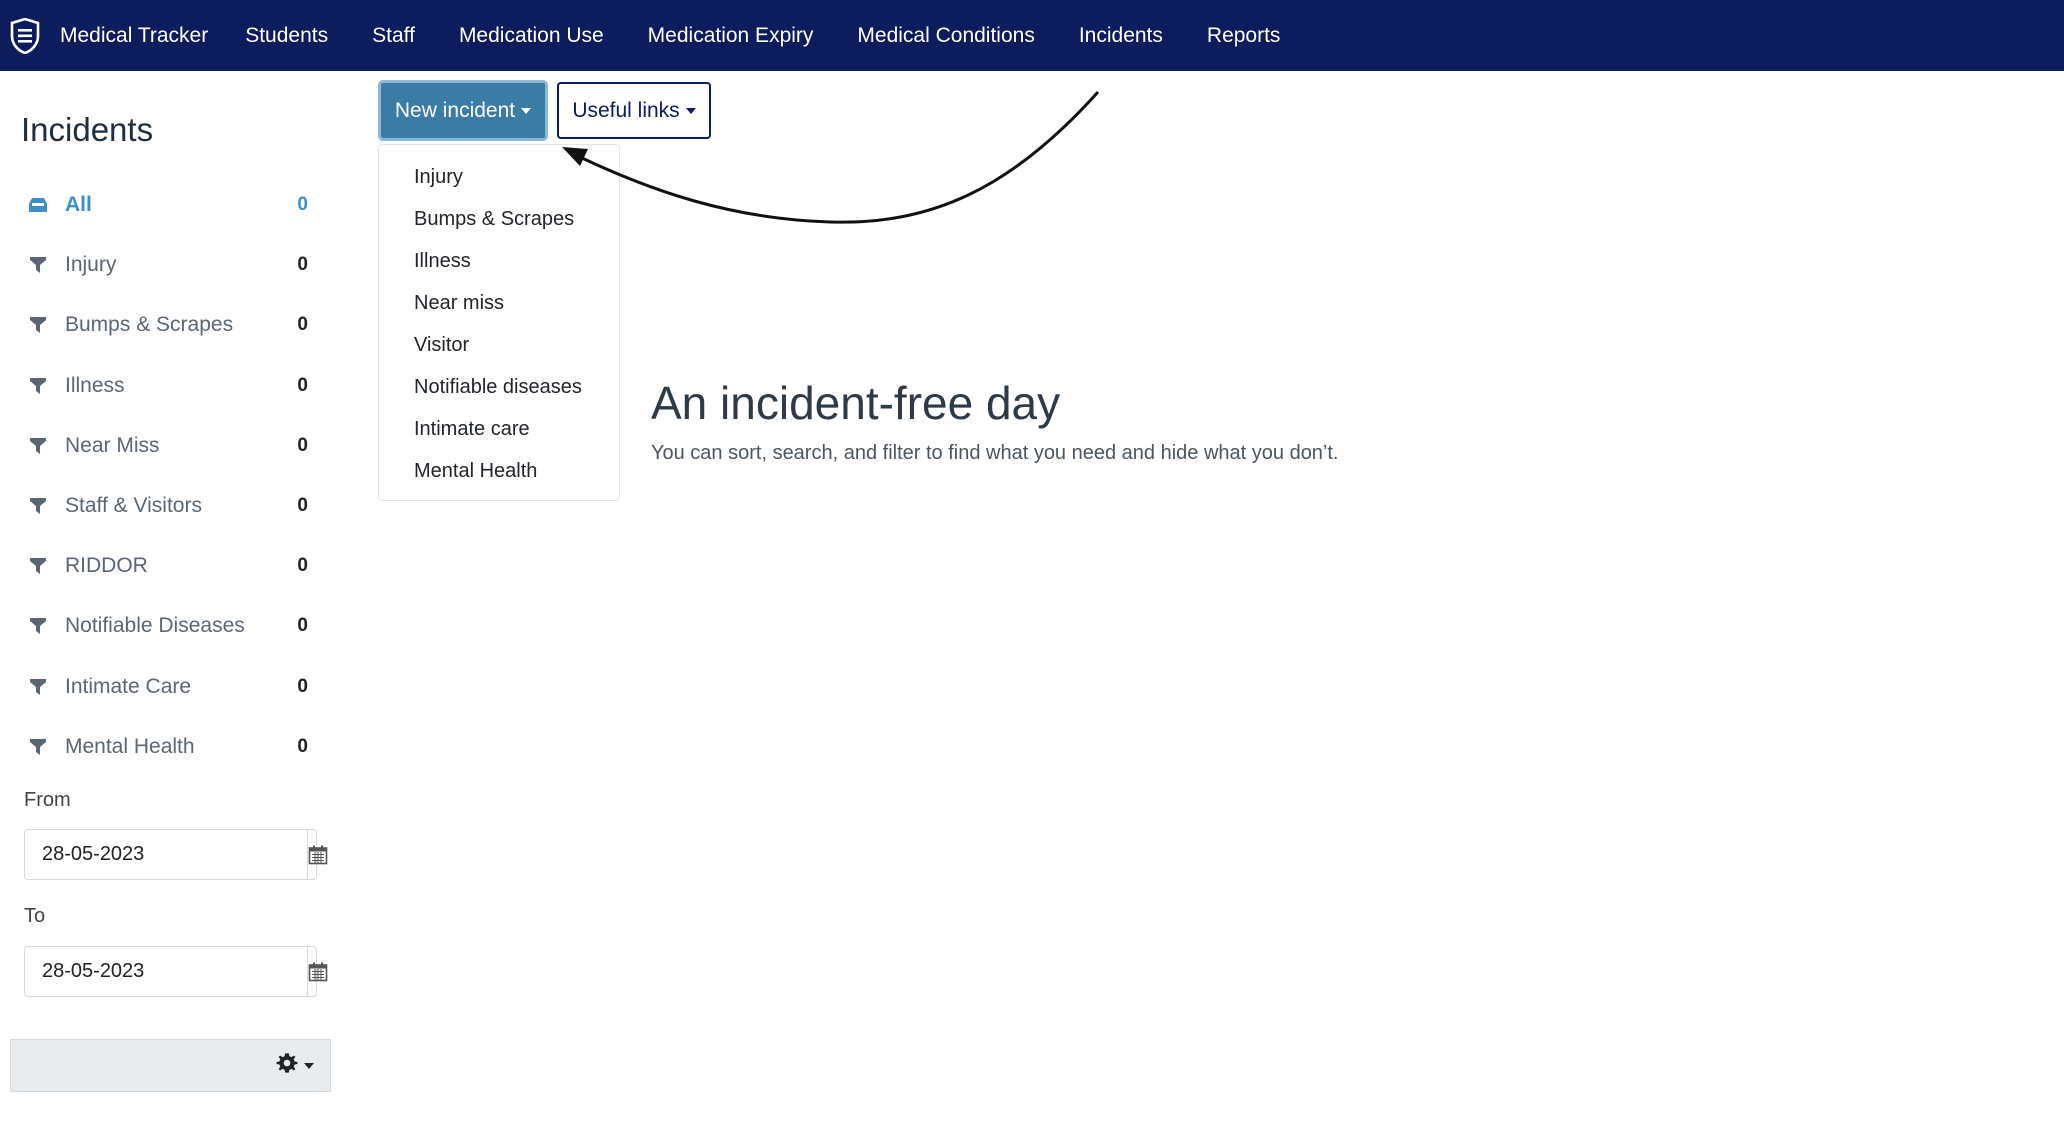  I want to click on filter-label: Illness, so click(95, 385).